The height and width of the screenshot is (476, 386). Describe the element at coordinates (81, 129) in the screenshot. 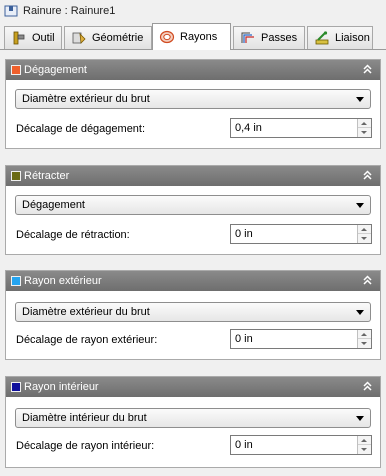

I see `field-label: Décalage de dégagement:` at that location.